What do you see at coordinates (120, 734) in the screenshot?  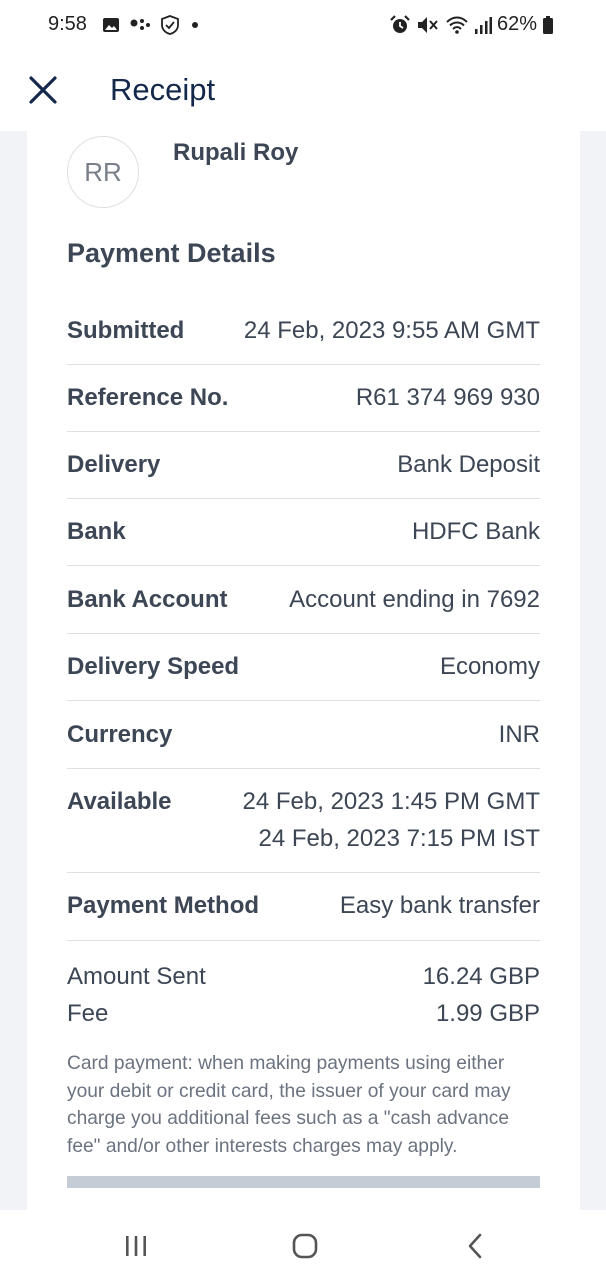 I see `detail-label: Currency` at bounding box center [120, 734].